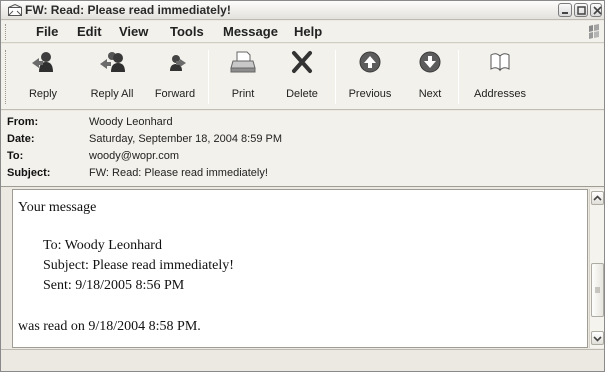 The image size is (605, 372). What do you see at coordinates (131, 122) in the screenshot?
I see `from-value: Woody Leonhard` at bounding box center [131, 122].